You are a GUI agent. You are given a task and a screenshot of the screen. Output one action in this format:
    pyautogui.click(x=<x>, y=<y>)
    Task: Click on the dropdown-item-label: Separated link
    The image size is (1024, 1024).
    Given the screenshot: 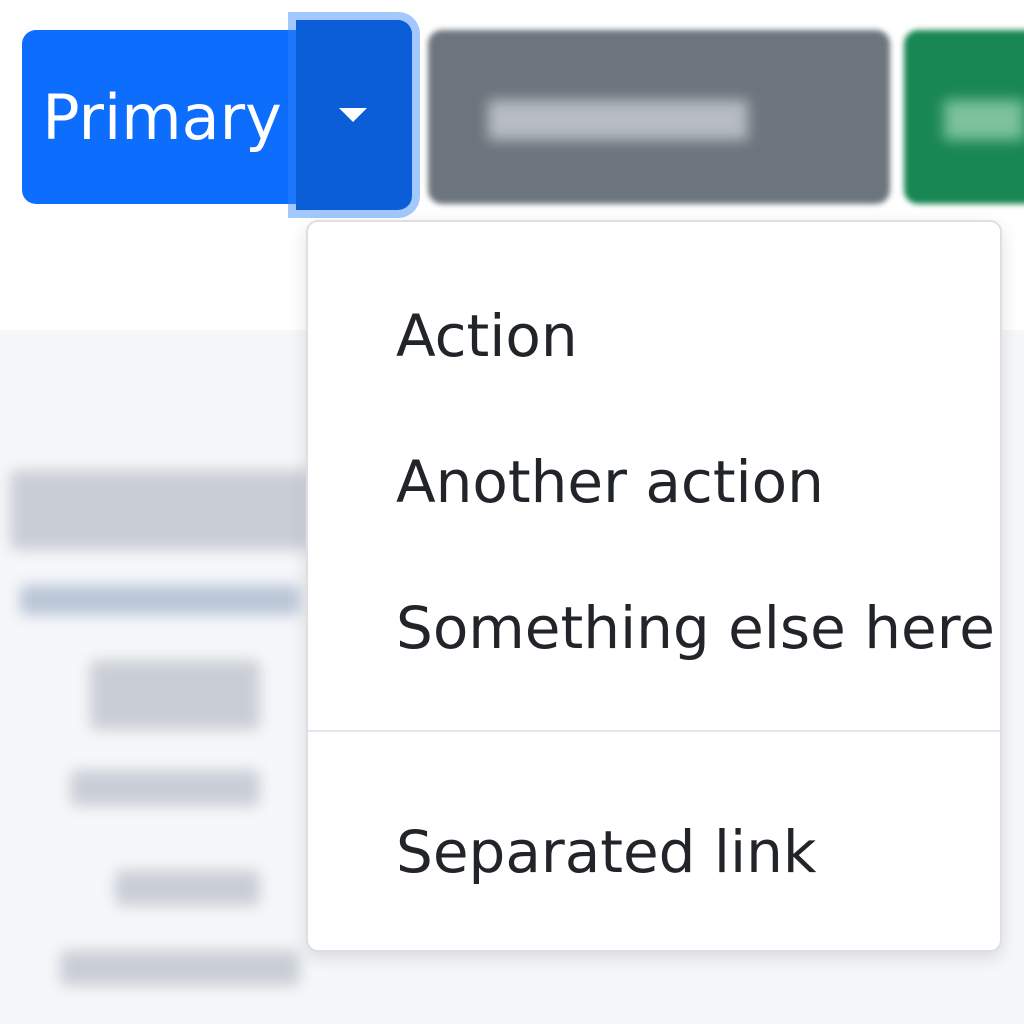 What is the action you would take?
    pyautogui.click(x=606, y=852)
    